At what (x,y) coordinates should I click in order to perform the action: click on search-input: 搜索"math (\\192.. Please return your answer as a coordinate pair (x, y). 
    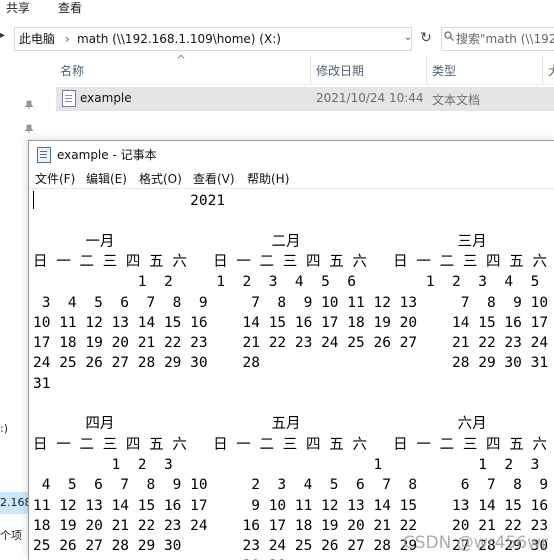
    Looking at the image, I should click on (497, 39).